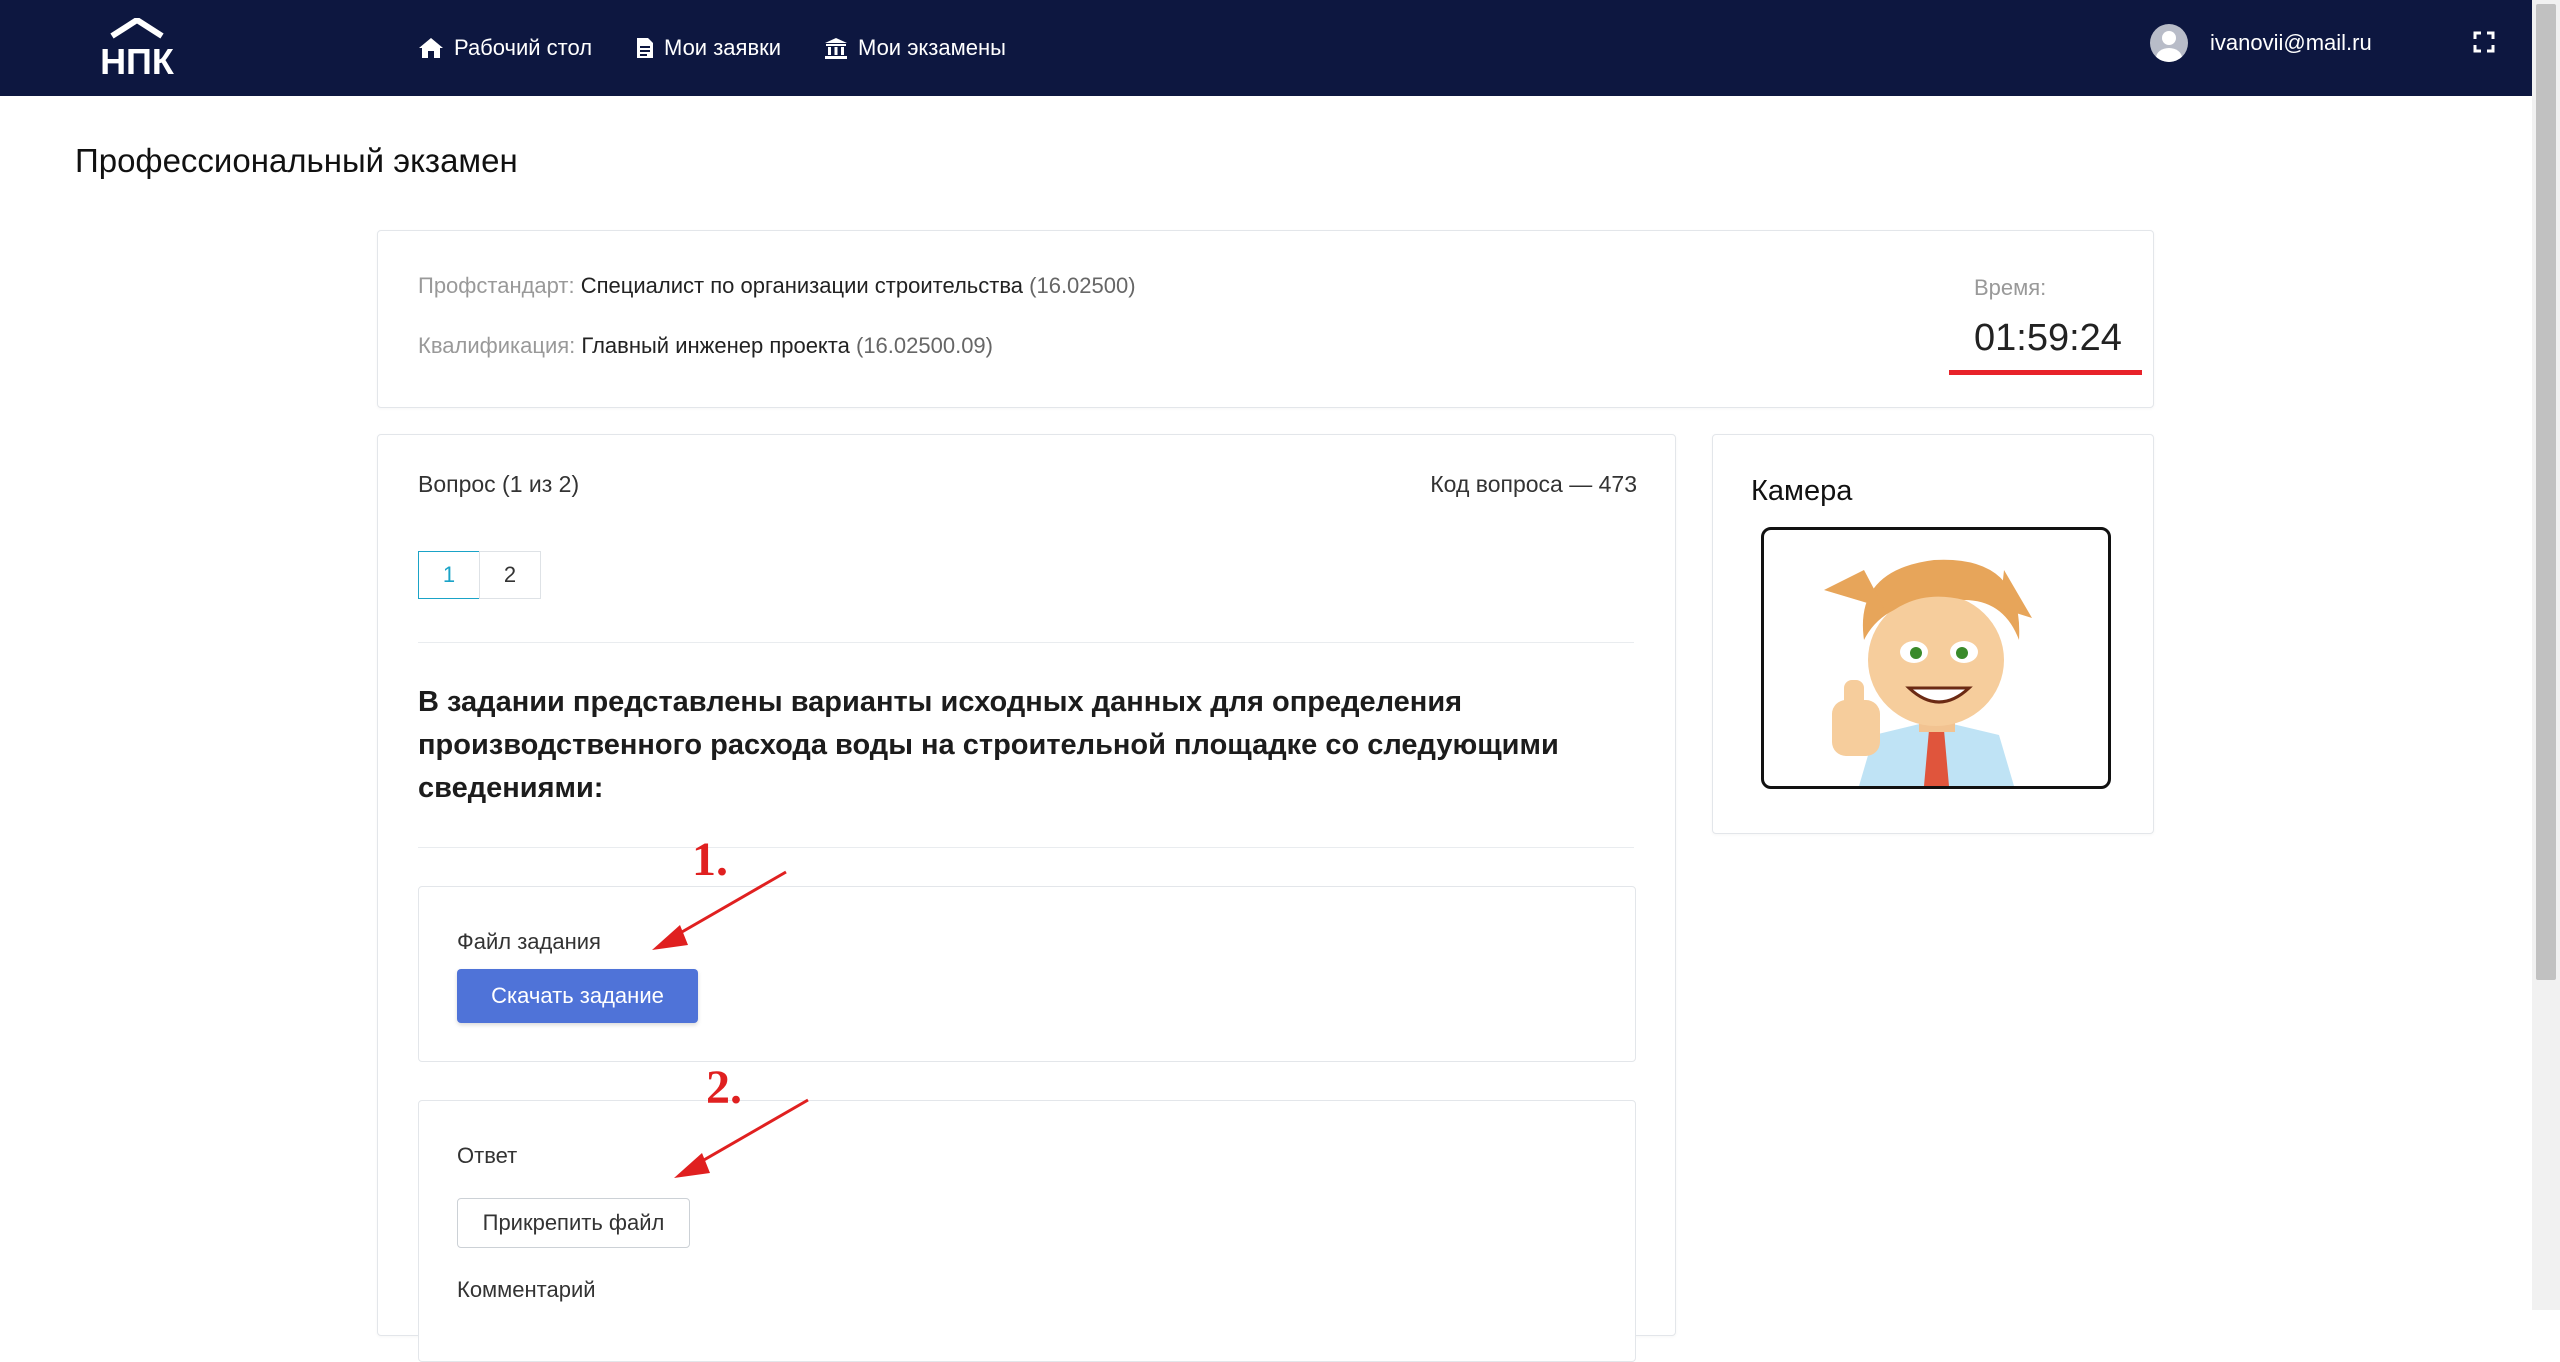 The height and width of the screenshot is (1362, 2560). I want to click on page-button-2: 2, so click(510, 575).